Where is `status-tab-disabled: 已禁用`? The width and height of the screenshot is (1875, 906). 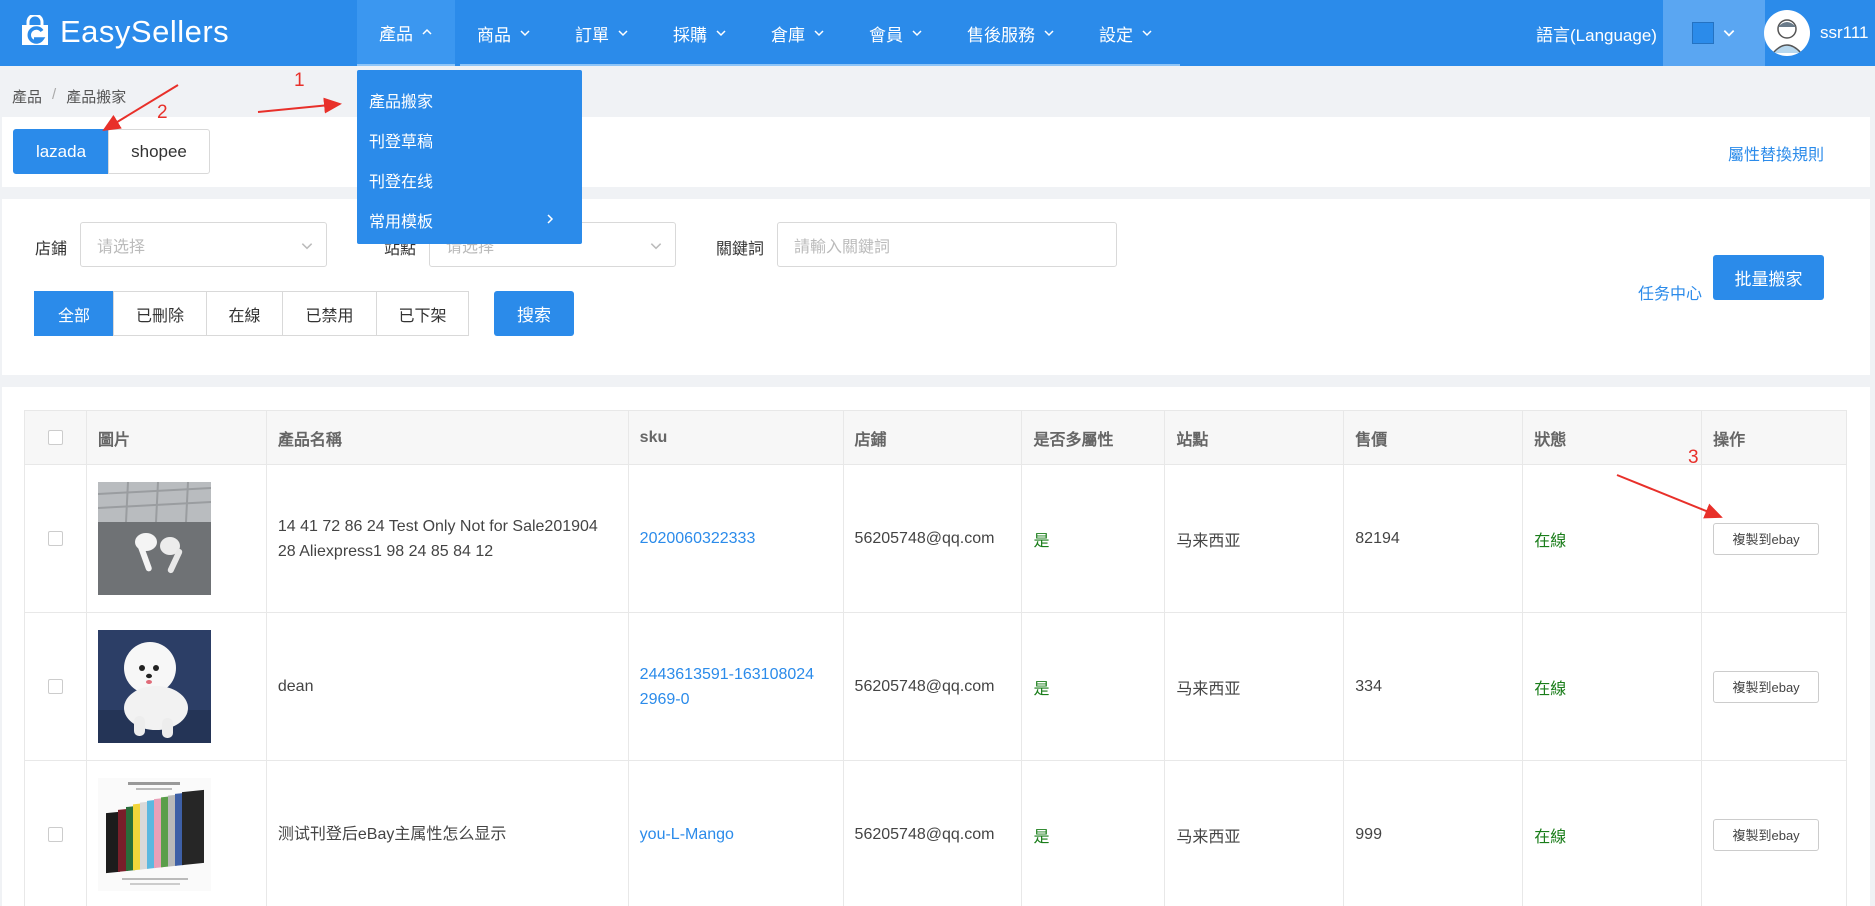
status-tab-disabled: 已禁用 is located at coordinates (329, 313).